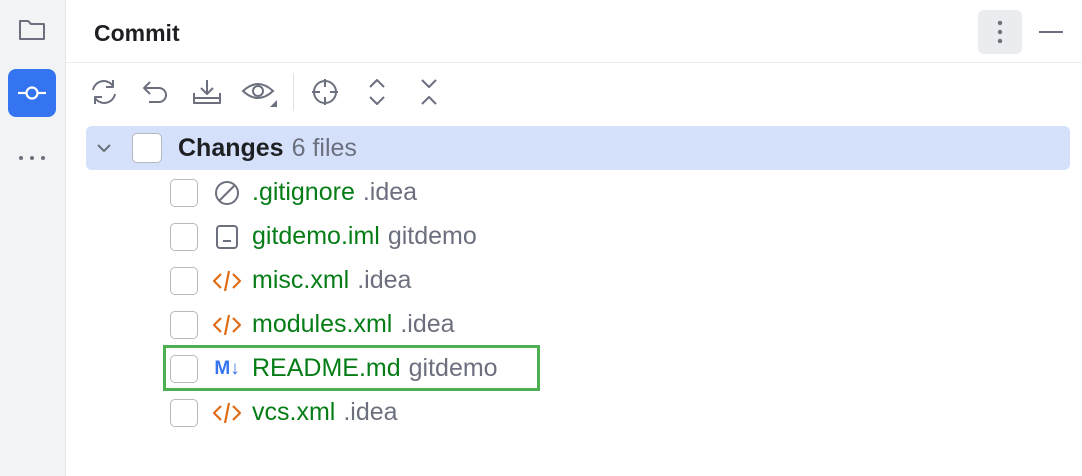 This screenshot has width=1082, height=476. I want to click on file-dir: gitdemo, so click(432, 236).